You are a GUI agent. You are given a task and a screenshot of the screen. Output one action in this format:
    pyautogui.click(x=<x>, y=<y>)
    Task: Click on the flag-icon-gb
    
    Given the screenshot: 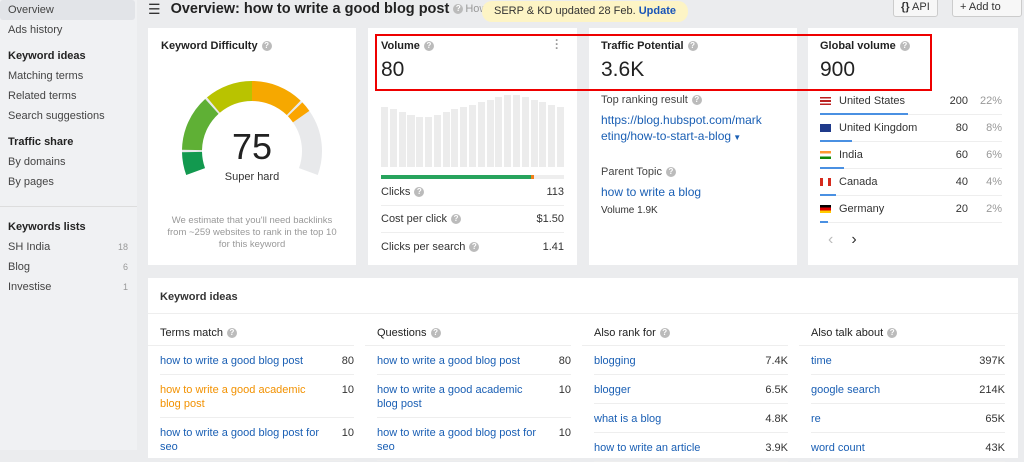 What is the action you would take?
    pyautogui.click(x=825, y=128)
    